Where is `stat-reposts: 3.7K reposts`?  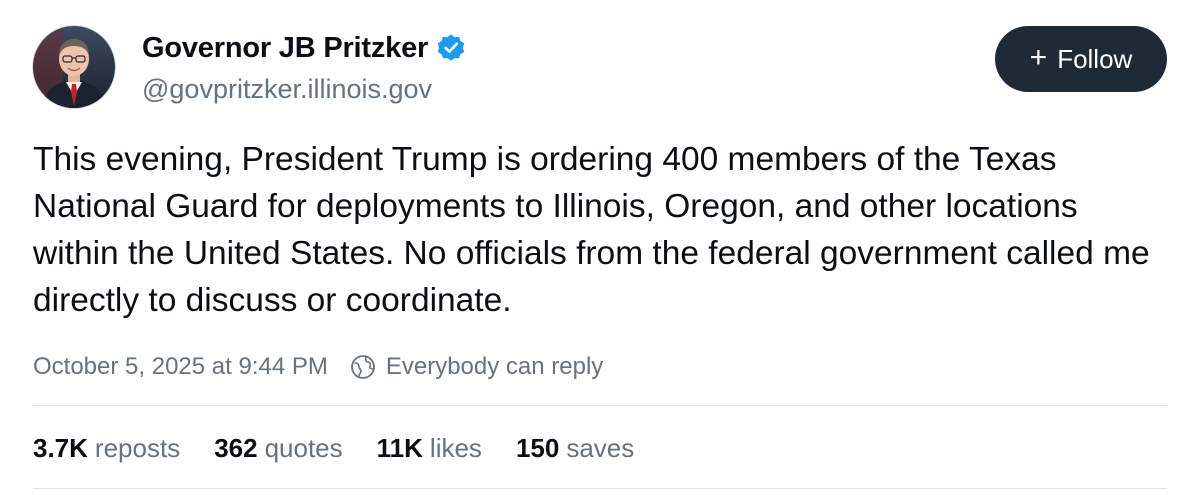
stat-reposts: 3.7K reposts is located at coordinates (106, 448).